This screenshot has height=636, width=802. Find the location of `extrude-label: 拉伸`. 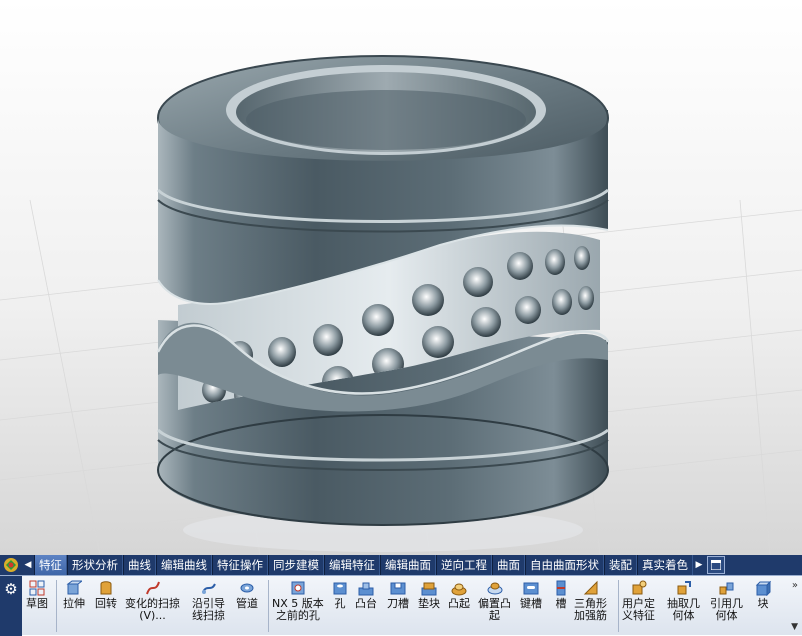

extrude-label: 拉伸 is located at coordinates (74, 603).